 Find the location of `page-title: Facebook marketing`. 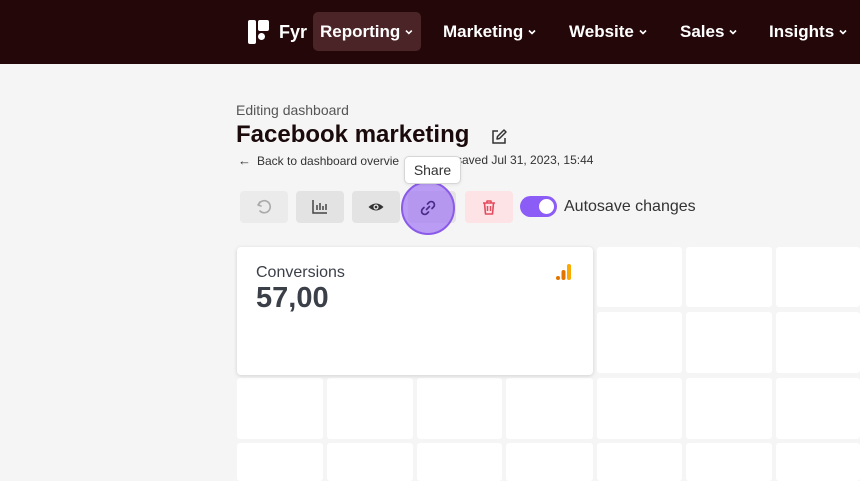

page-title: Facebook marketing is located at coordinates (353, 134).